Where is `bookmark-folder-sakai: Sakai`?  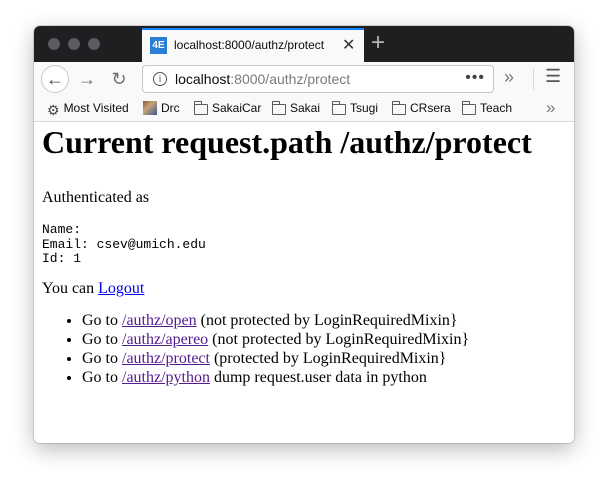 bookmark-folder-sakai: Sakai is located at coordinates (296, 108).